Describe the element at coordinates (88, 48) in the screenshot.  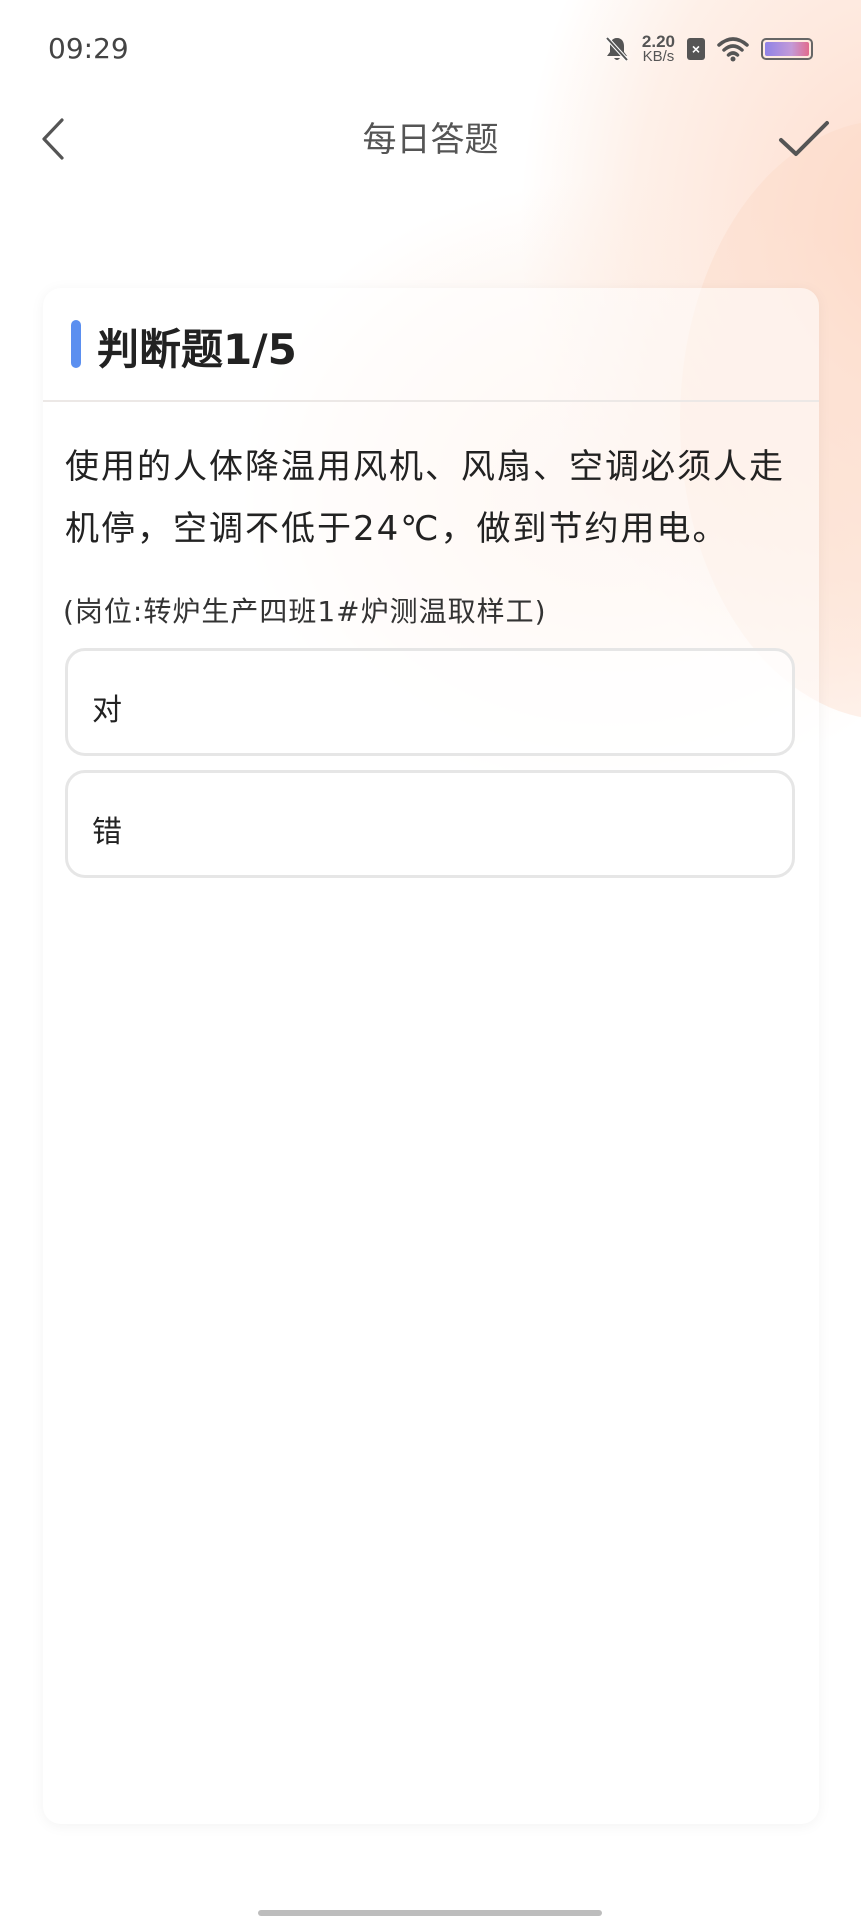
I see `status-time: 09:29` at that location.